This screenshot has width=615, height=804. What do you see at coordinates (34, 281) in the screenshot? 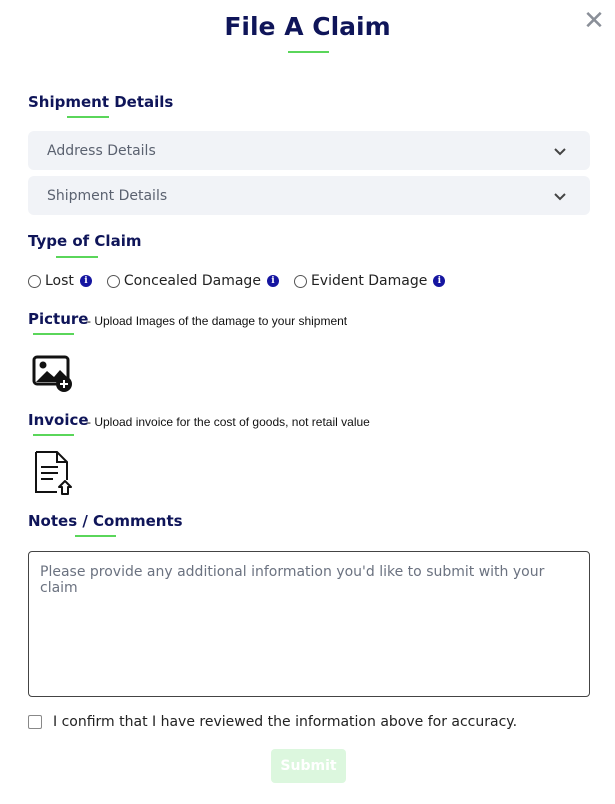
I see `radio-lost` at bounding box center [34, 281].